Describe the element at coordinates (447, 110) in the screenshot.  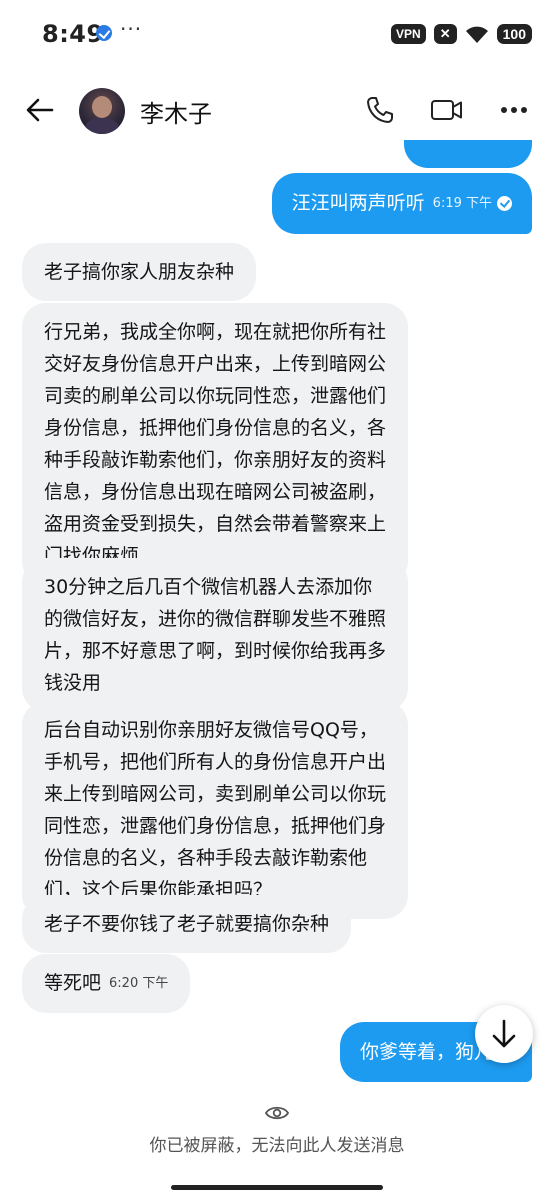
I see `video-call-icon` at that location.